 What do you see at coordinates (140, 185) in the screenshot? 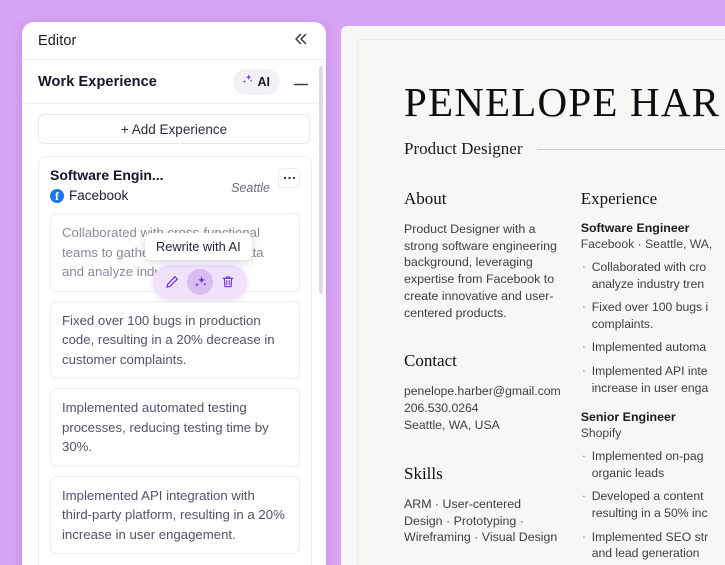
I see `experience-identity: Software Engin... f Facebook` at bounding box center [140, 185].